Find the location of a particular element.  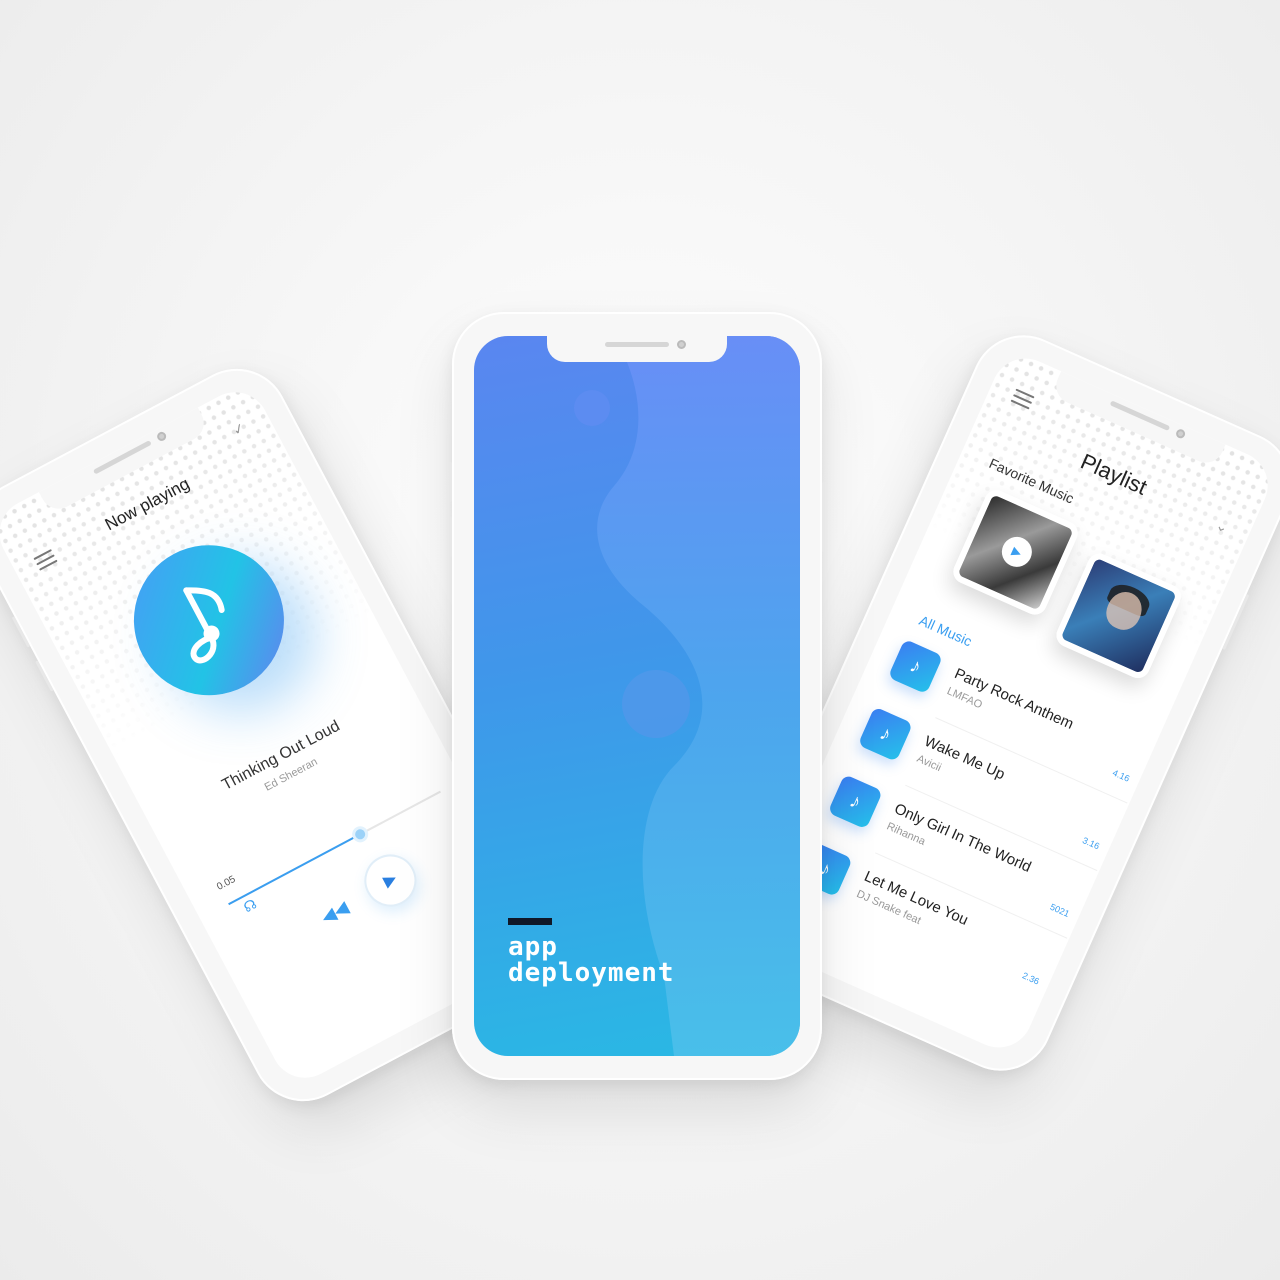

track-duration: 3.16 is located at coordinates (1091, 843).